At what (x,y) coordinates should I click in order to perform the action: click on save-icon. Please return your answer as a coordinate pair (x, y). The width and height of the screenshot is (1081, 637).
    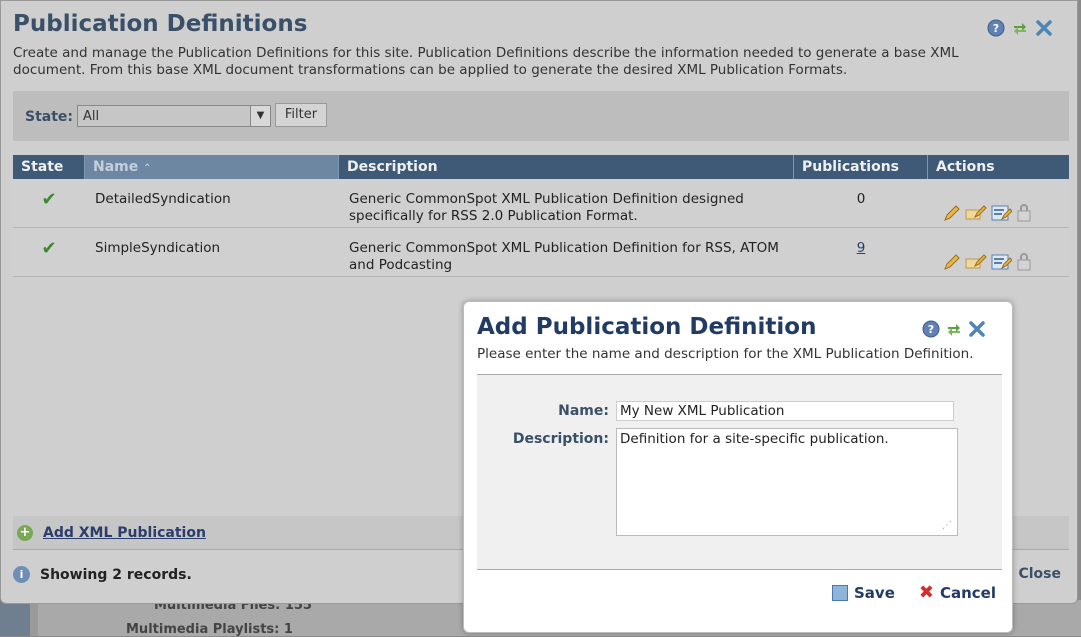
    Looking at the image, I should click on (840, 593).